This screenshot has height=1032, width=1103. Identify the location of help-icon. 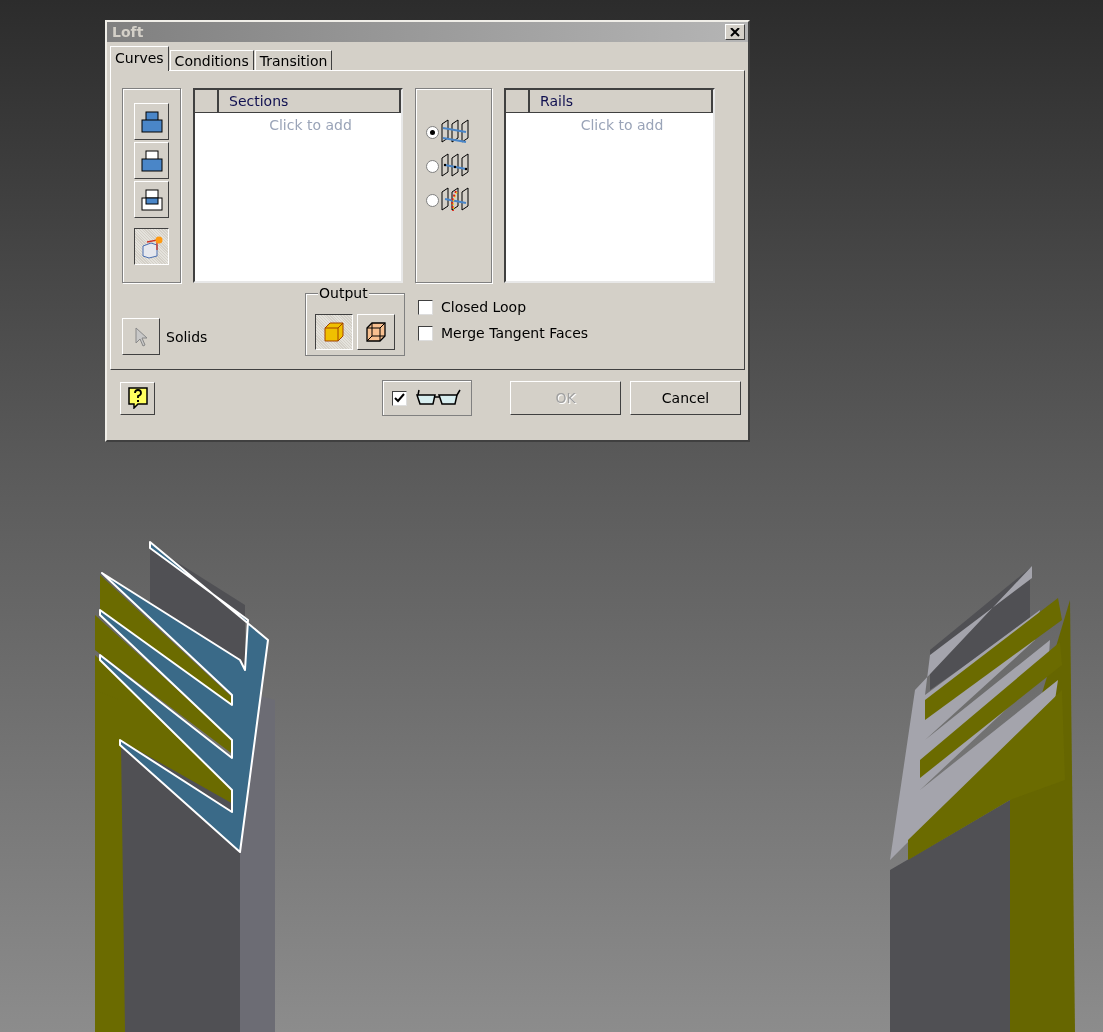
(137, 398).